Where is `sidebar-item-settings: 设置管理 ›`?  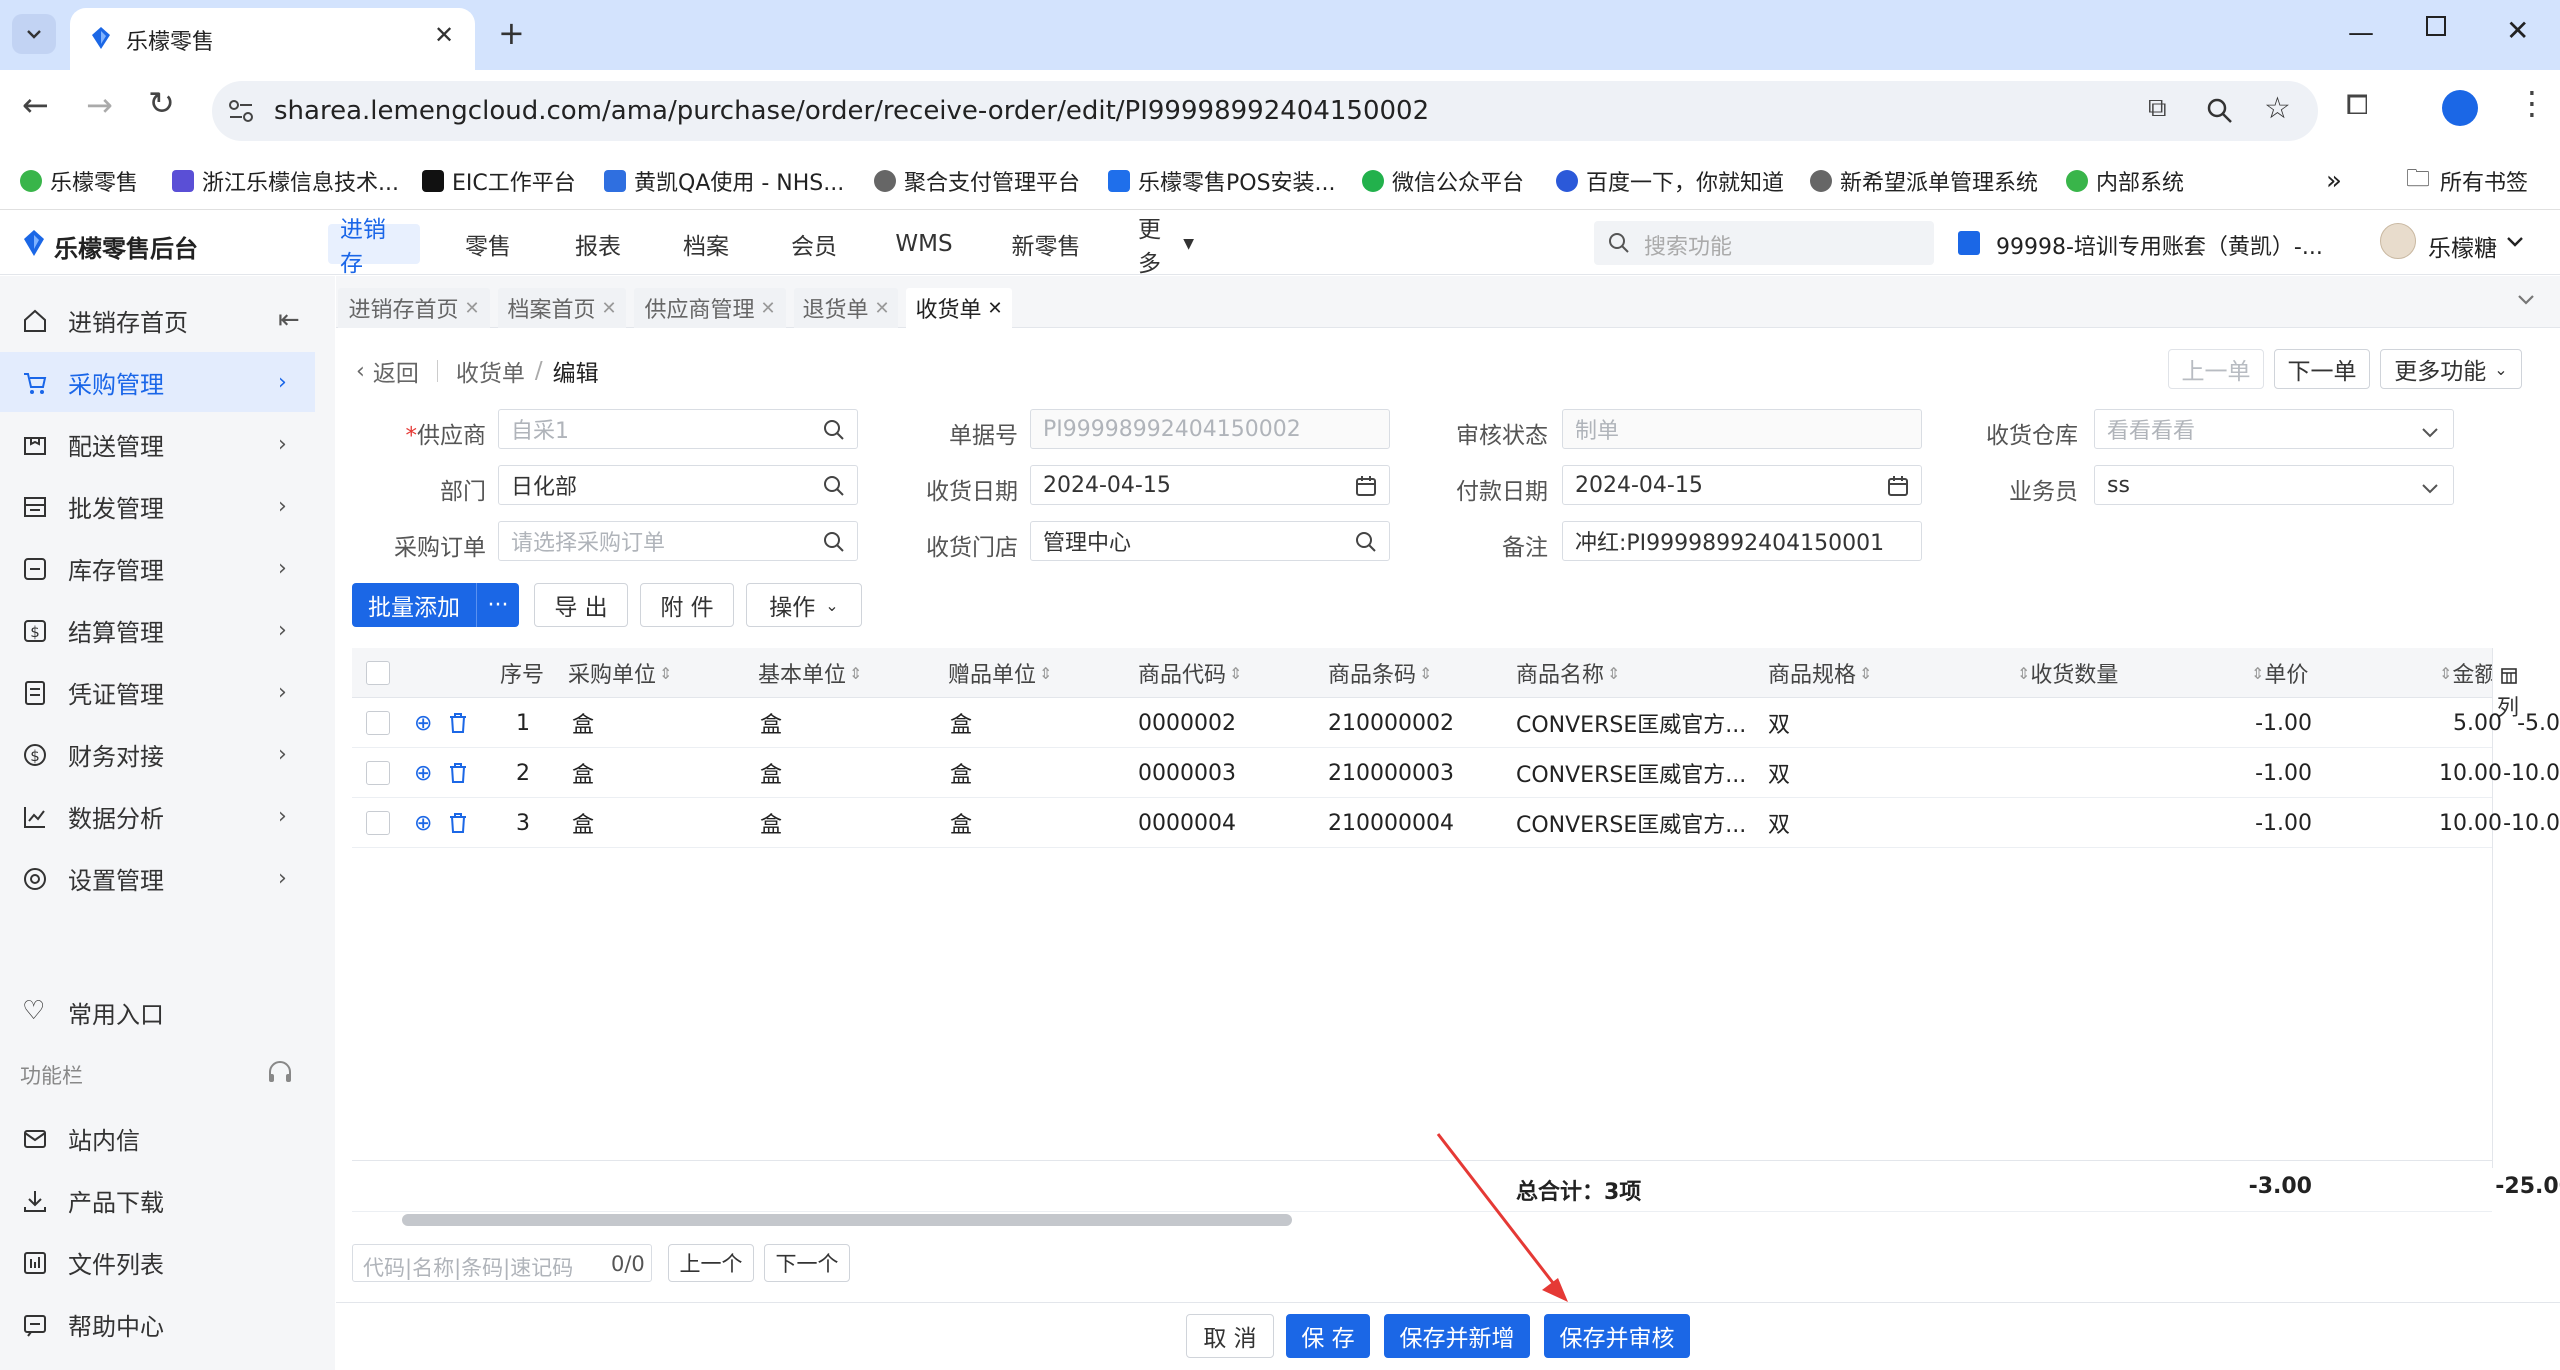 sidebar-item-settings: 设置管理 › is located at coordinates (157, 878).